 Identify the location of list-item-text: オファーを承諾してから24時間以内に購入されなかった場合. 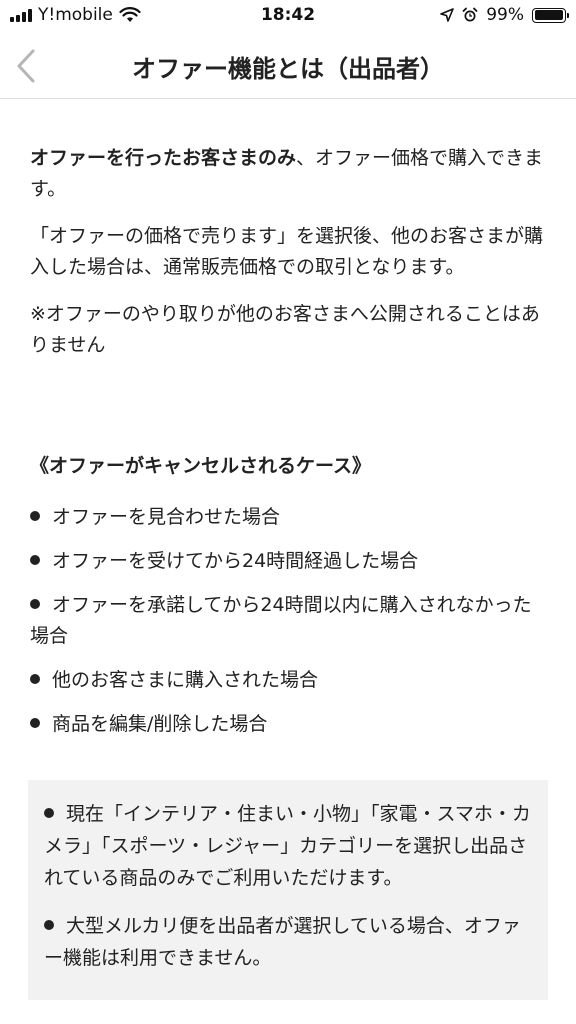
(281, 620).